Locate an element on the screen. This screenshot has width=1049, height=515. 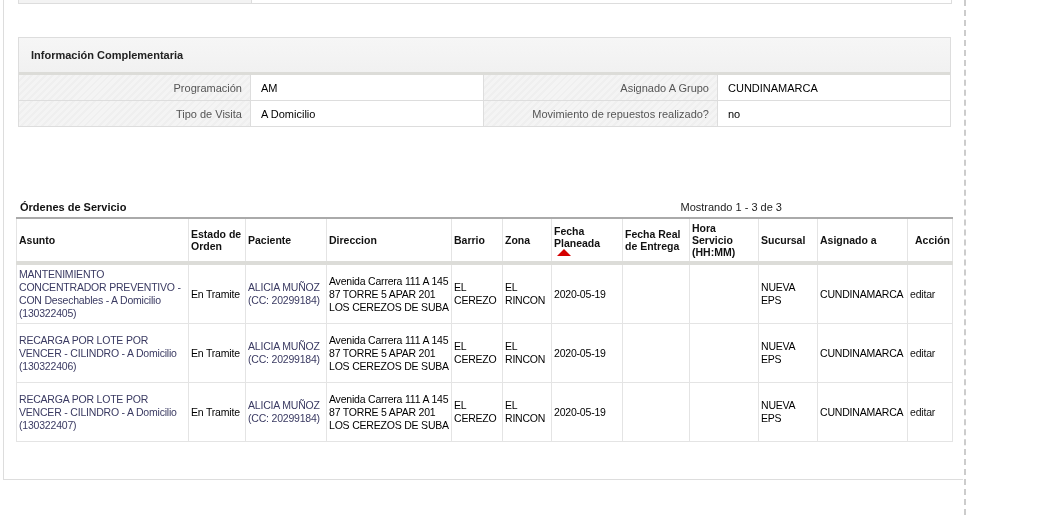
order-link: MANTENIMIENTO CONCENTRADOR PREVENTIVO - CON Desechables - A Domicilio (130322405) is located at coordinates (102, 294).